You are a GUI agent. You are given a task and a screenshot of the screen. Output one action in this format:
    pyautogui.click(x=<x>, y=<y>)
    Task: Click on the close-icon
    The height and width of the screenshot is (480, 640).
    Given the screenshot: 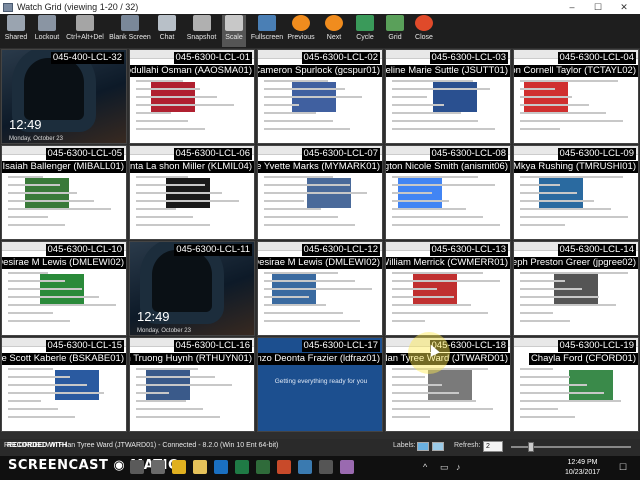 What is the action you would take?
    pyautogui.click(x=424, y=23)
    